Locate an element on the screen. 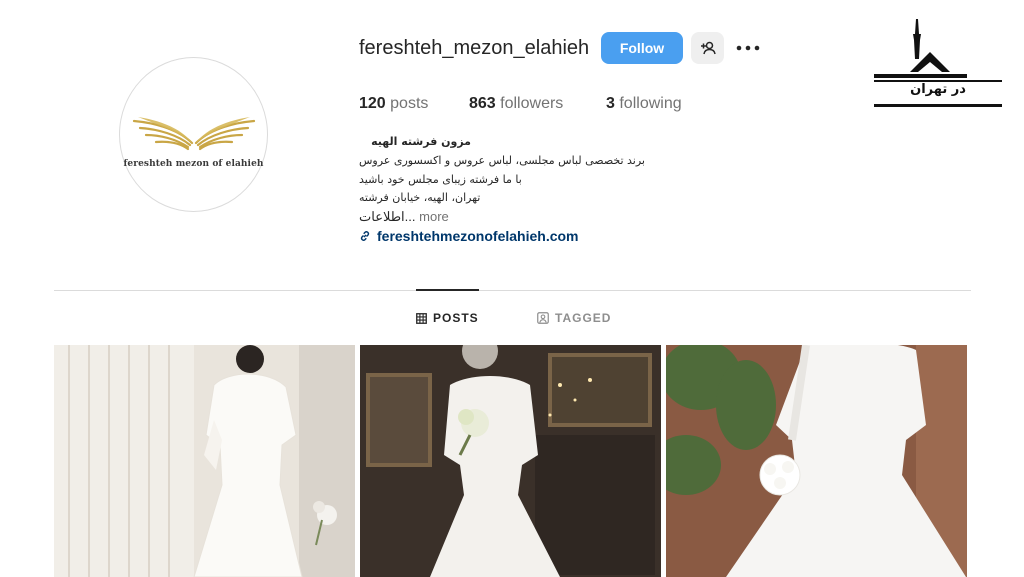 The height and width of the screenshot is (577, 1024). bio-line-4: اطلاعات... more is located at coordinates (404, 217).